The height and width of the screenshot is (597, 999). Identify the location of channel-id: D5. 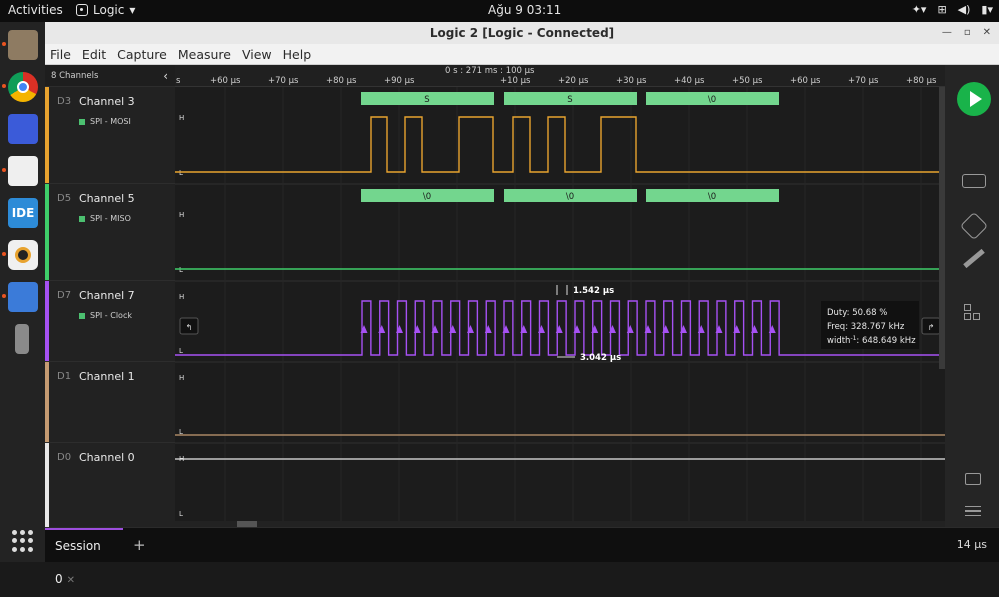
(64, 198).